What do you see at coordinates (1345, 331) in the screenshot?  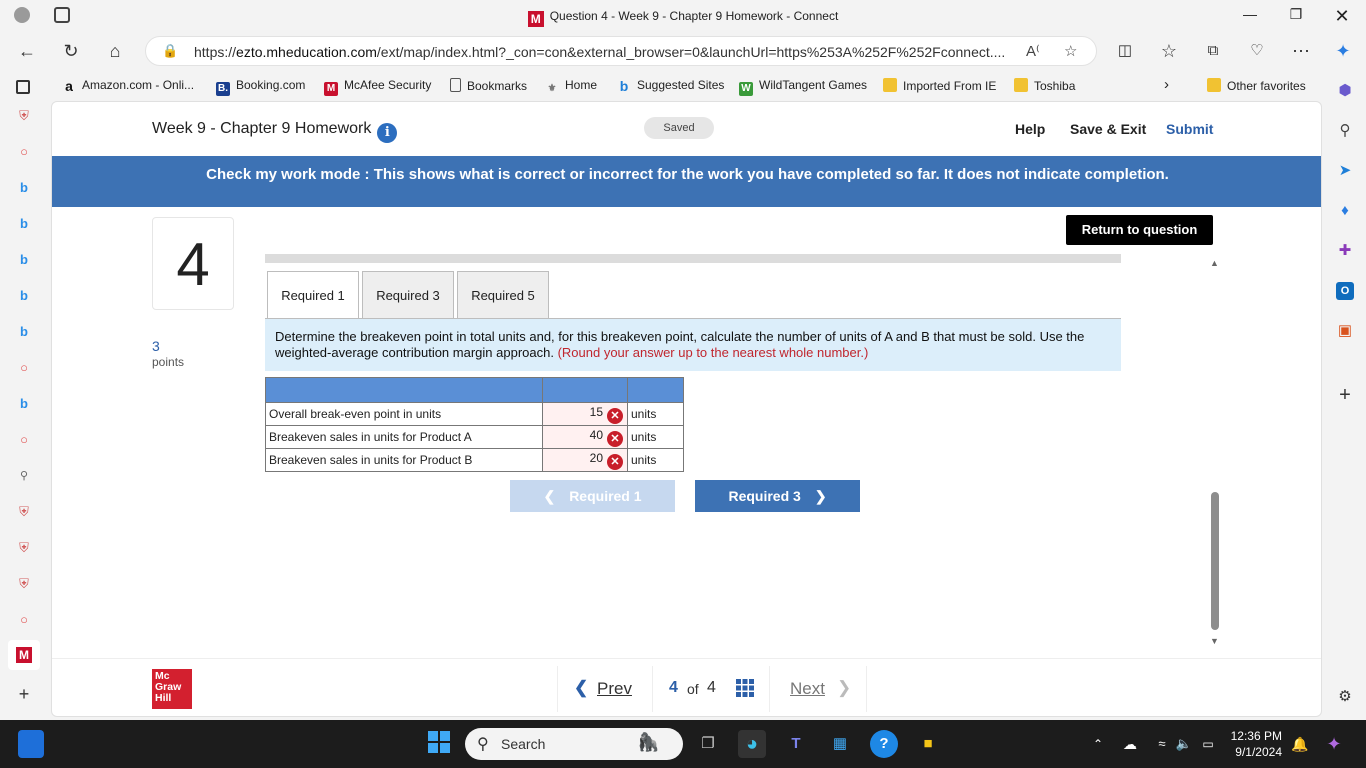 I see `toolbox-icon: ▣` at bounding box center [1345, 331].